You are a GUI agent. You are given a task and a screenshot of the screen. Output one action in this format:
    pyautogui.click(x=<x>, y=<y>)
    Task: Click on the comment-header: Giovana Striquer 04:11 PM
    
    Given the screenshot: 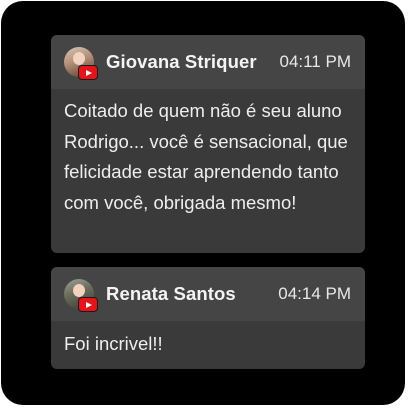 What is the action you would take?
    pyautogui.click(x=208, y=62)
    